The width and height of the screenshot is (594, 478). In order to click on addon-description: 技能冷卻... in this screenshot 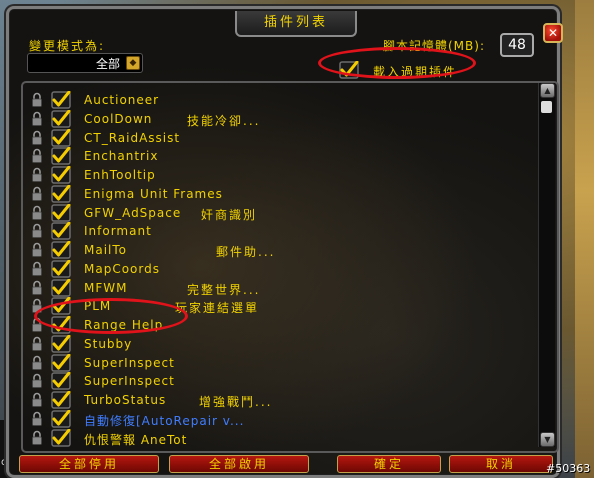, I will do `click(224, 120)`.